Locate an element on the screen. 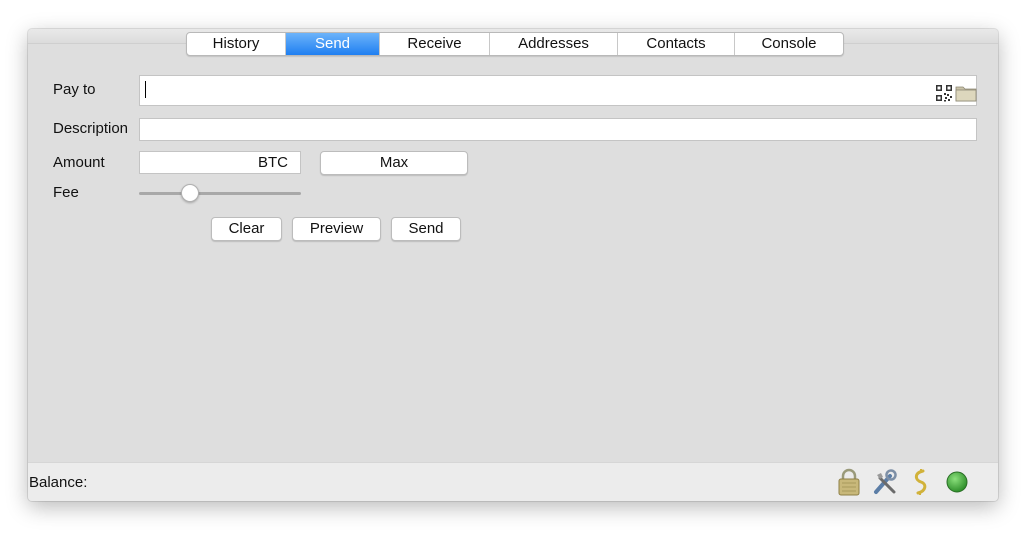  description-label: Description is located at coordinates (91, 128).